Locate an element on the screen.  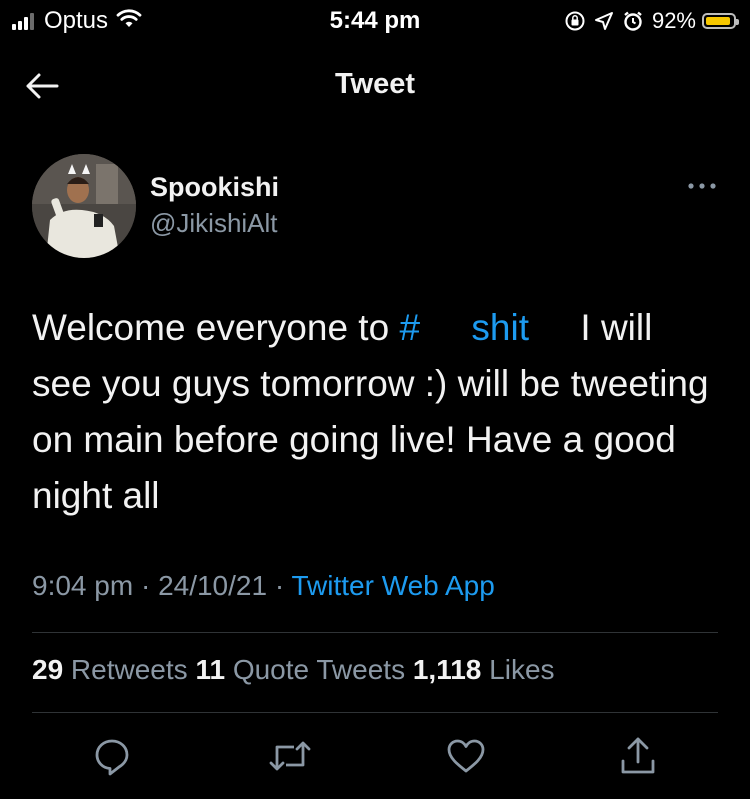
retweet-icon is located at coordinates (290, 756).